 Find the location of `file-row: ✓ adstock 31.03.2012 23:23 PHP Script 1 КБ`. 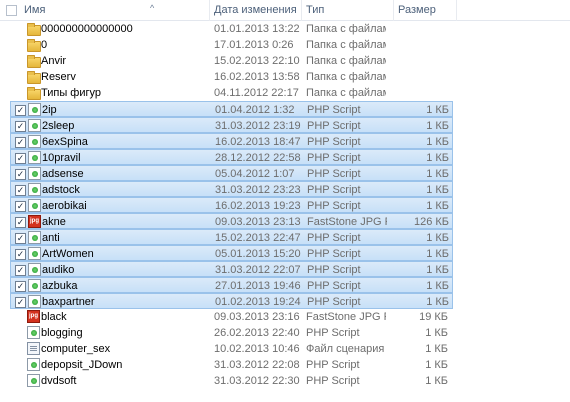

file-row: ✓ adstock 31.03.2012 23:23 PHP Script 1 КБ is located at coordinates (231, 189).